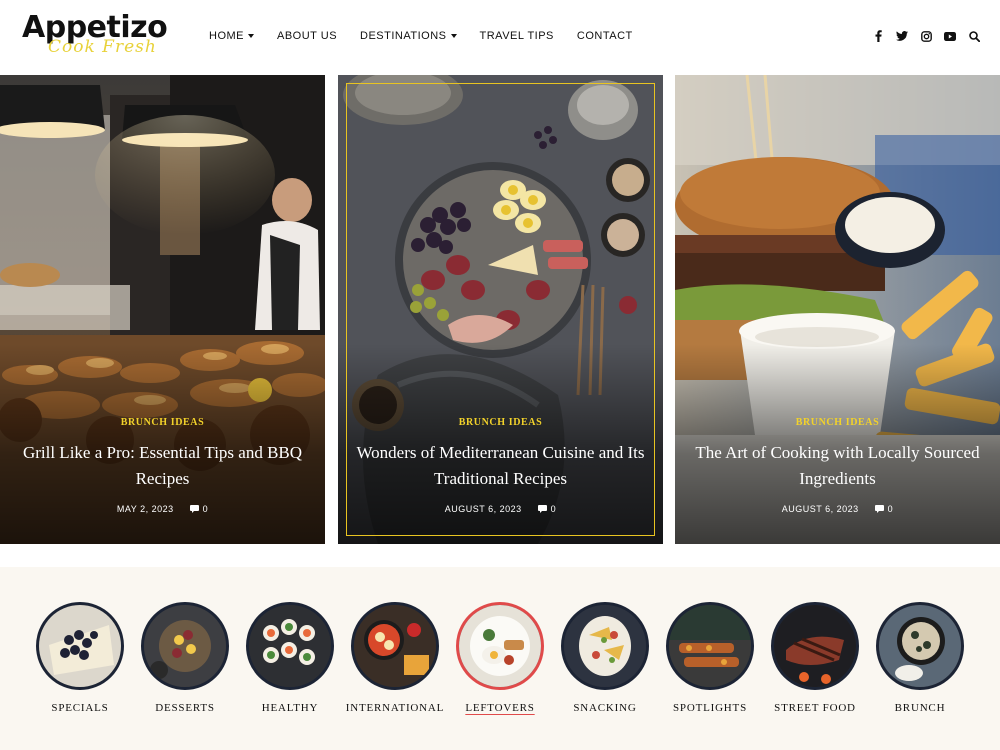 The height and width of the screenshot is (750, 1000). I want to click on category-desserts: DESSERTS, so click(185, 658).